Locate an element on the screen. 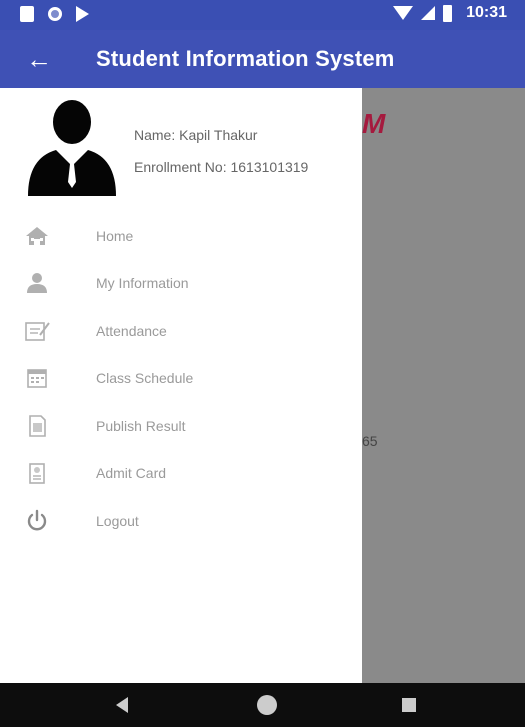 The image size is (525, 727). menu-item-attendance: Attendance is located at coordinates (181, 331).